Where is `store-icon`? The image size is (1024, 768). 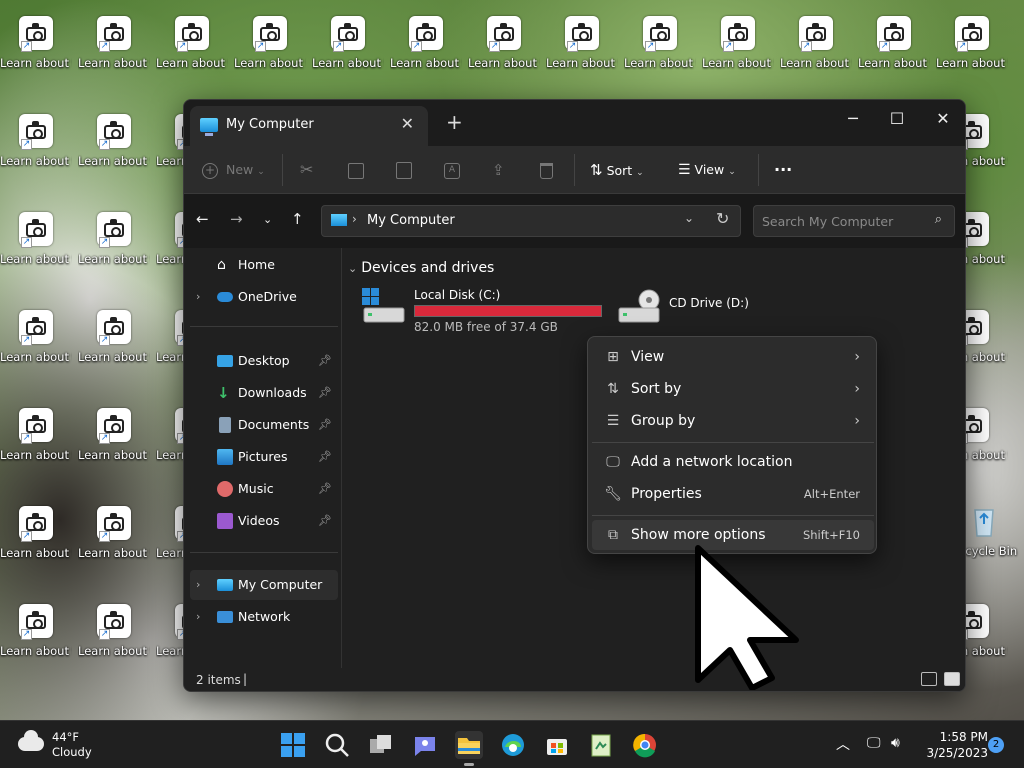
store-icon is located at coordinates (557, 745).